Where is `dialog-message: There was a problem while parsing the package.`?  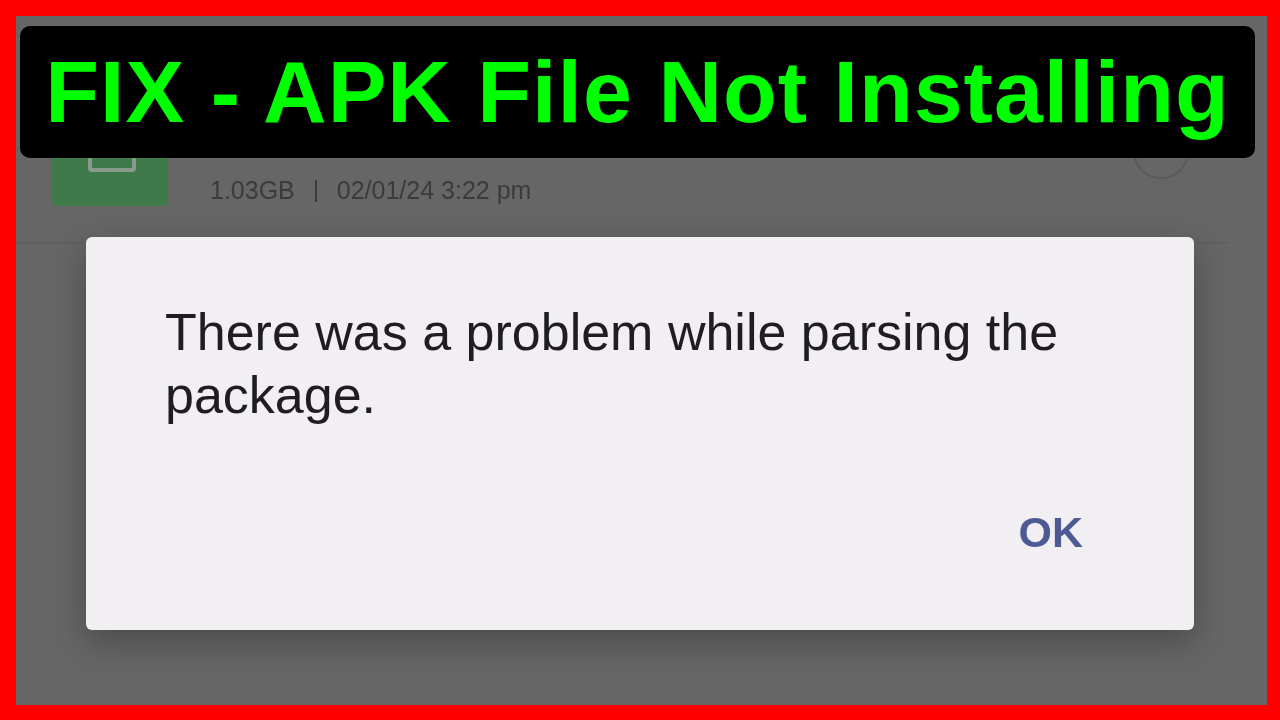
dialog-message: There was a problem while parsing the package. is located at coordinates (612, 364).